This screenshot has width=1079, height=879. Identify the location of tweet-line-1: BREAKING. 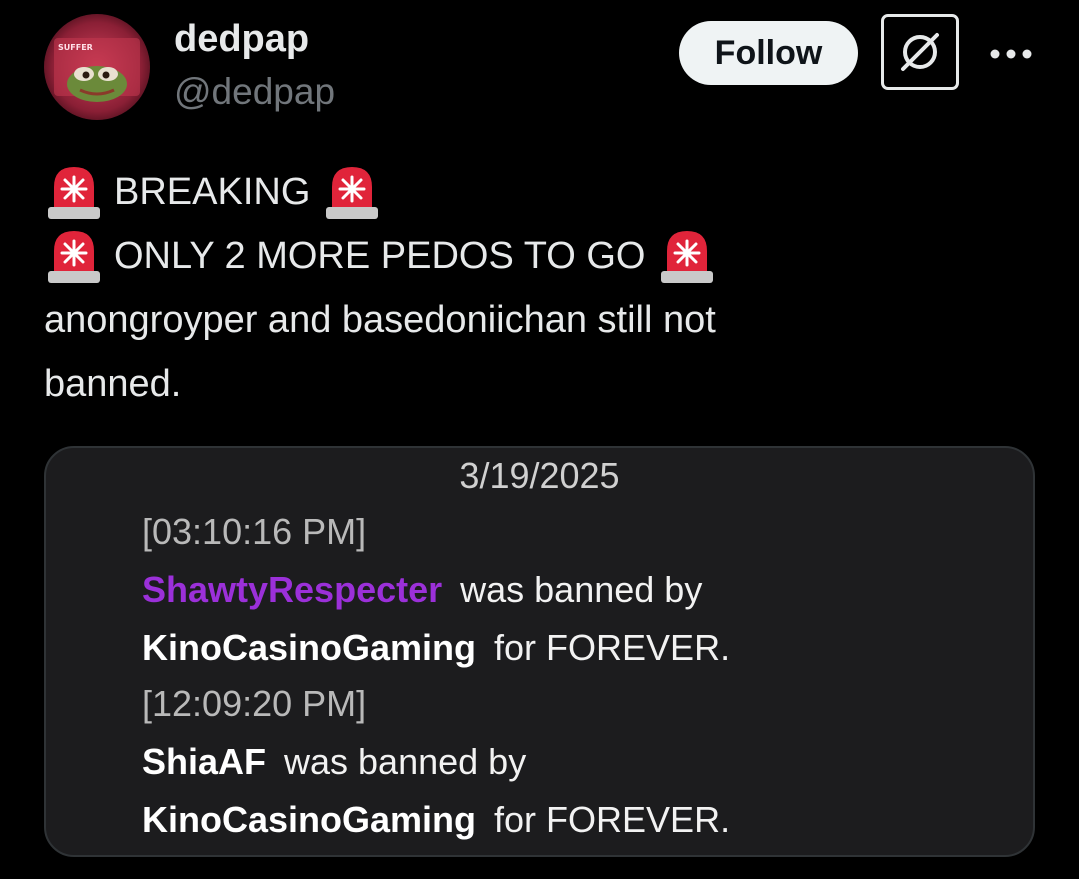
(544, 192).